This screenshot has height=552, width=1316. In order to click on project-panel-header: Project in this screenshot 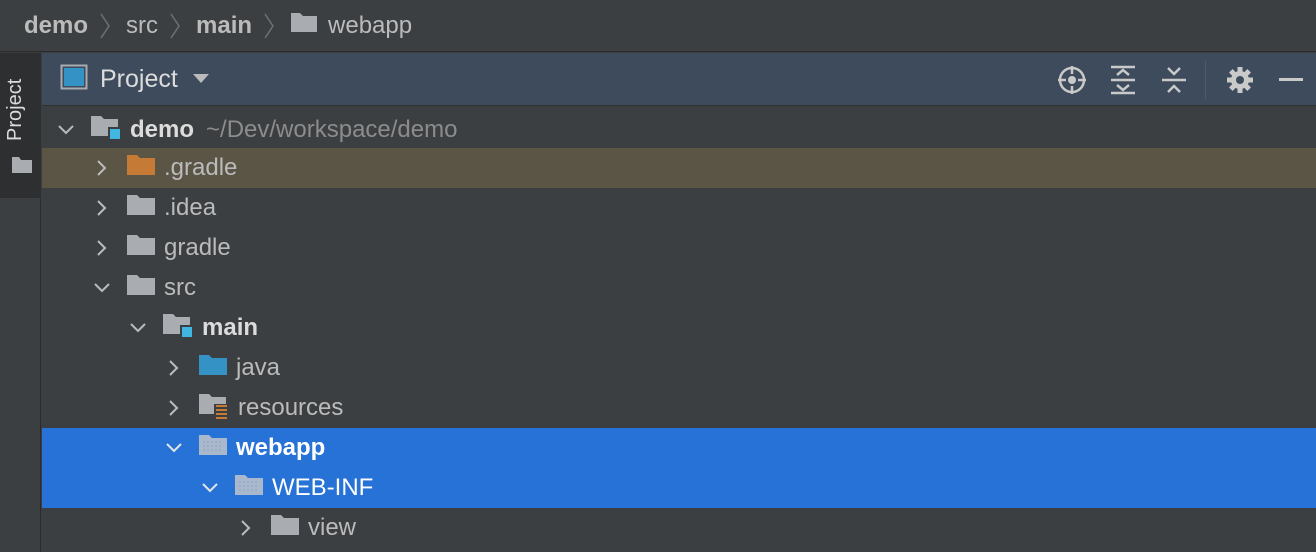, I will do `click(679, 79)`.